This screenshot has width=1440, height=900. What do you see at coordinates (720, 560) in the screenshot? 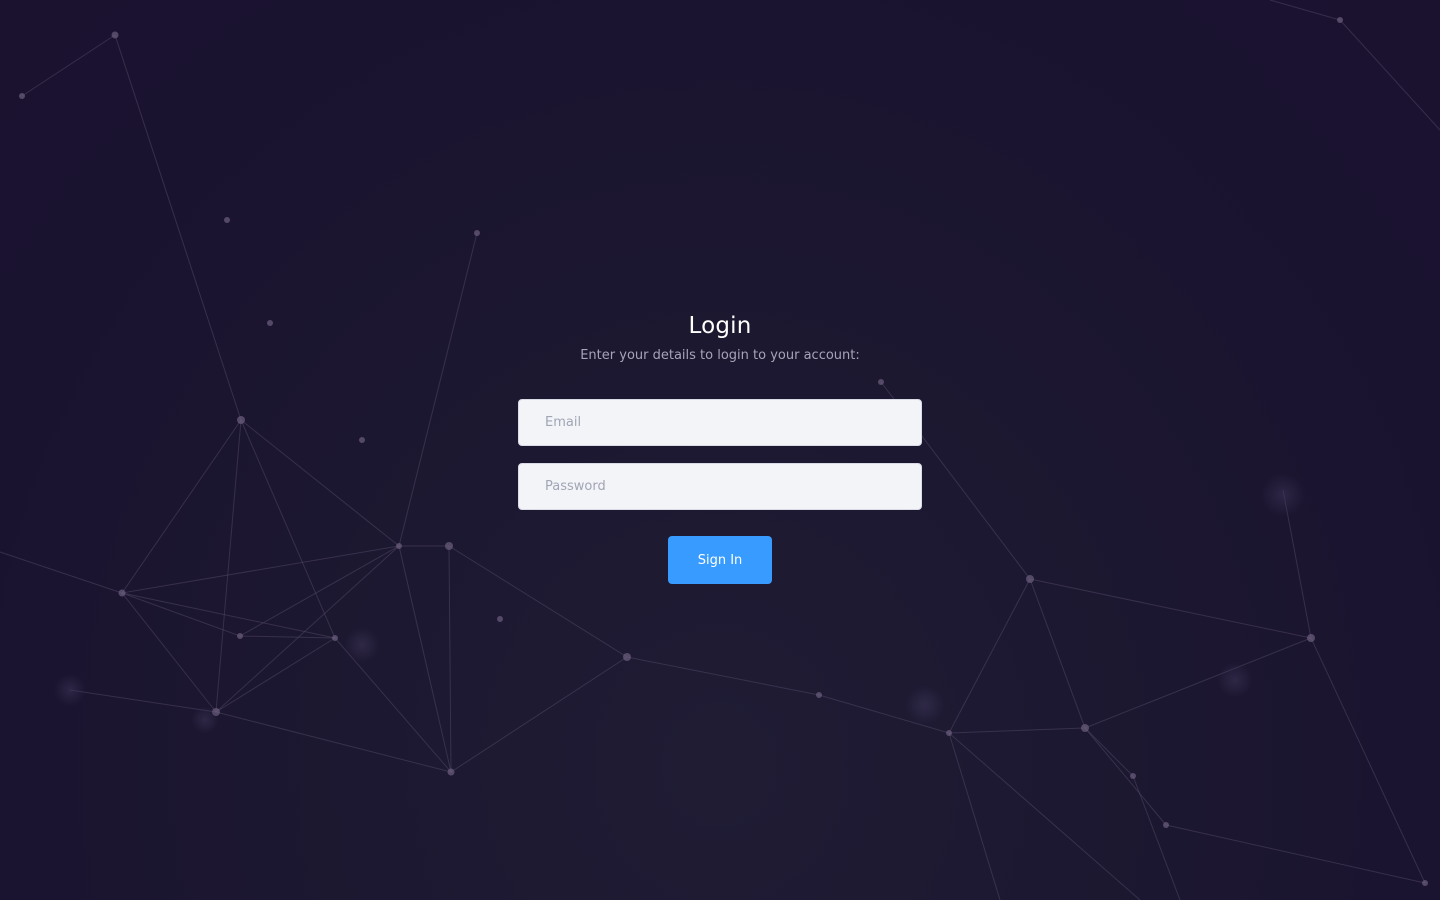
I see `sign-in-button: Sign In` at bounding box center [720, 560].